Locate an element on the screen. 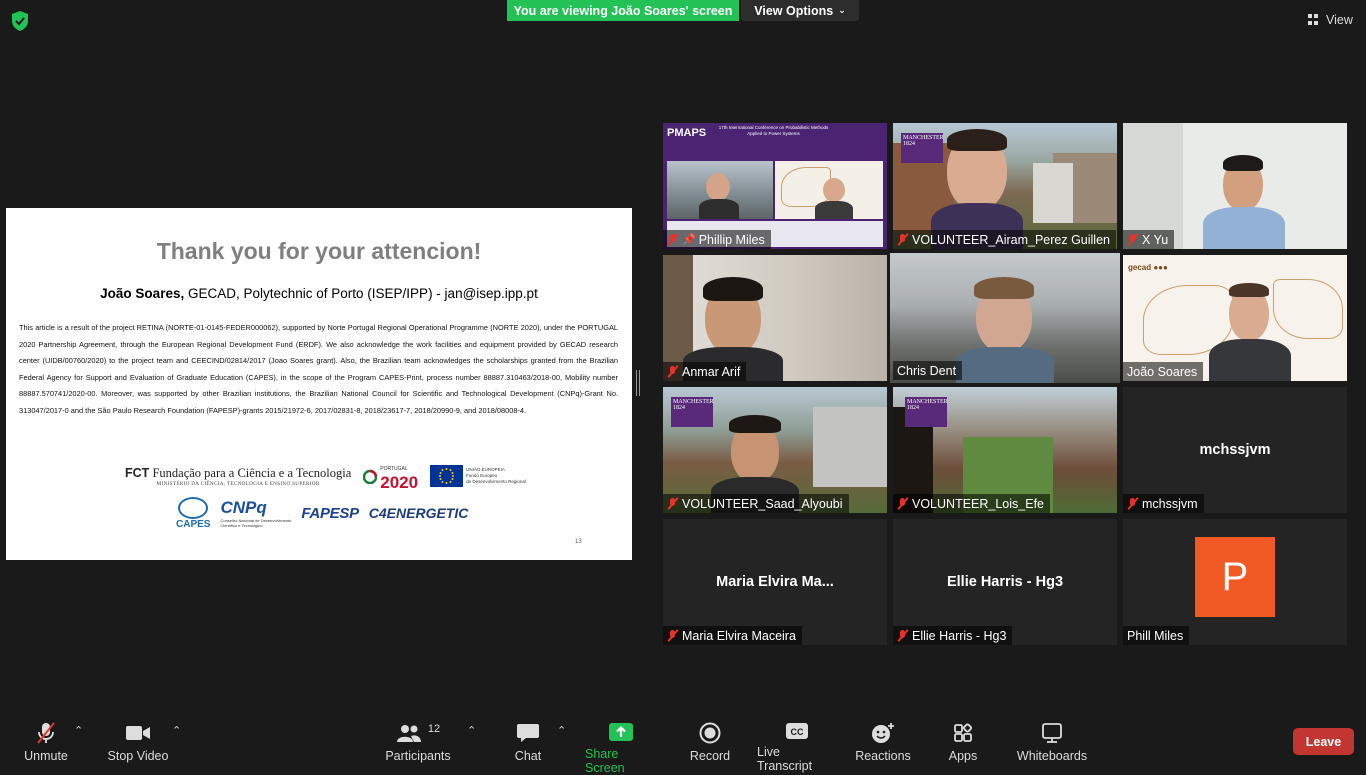 This screenshot has width=1366, height=775. stop-video-label: Stop Video is located at coordinates (138, 756).